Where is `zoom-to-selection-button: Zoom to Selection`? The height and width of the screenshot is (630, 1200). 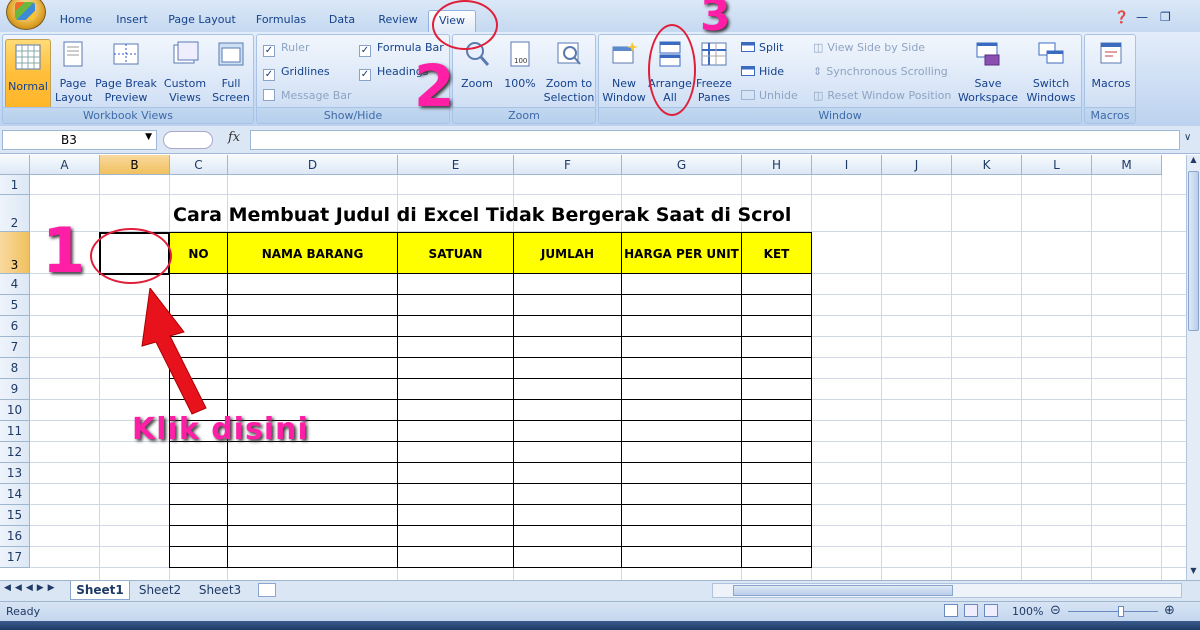 zoom-to-selection-button: Zoom to Selection is located at coordinates (569, 72).